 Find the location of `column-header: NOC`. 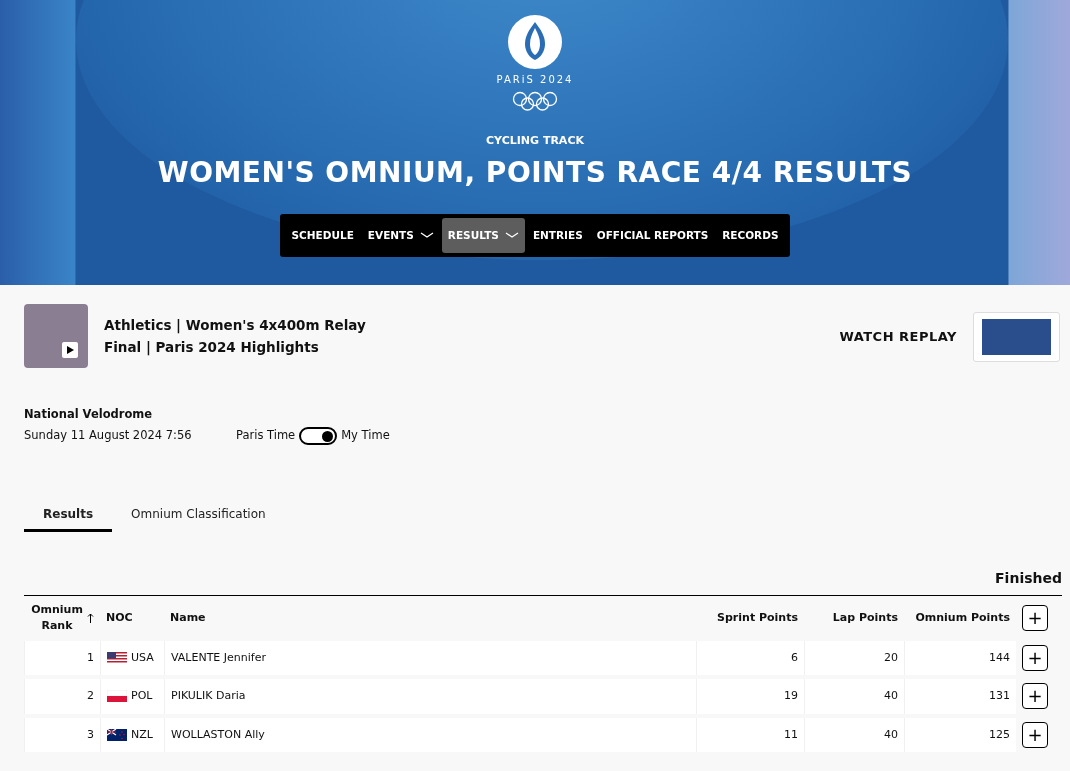

column-header: NOC is located at coordinates (119, 617).